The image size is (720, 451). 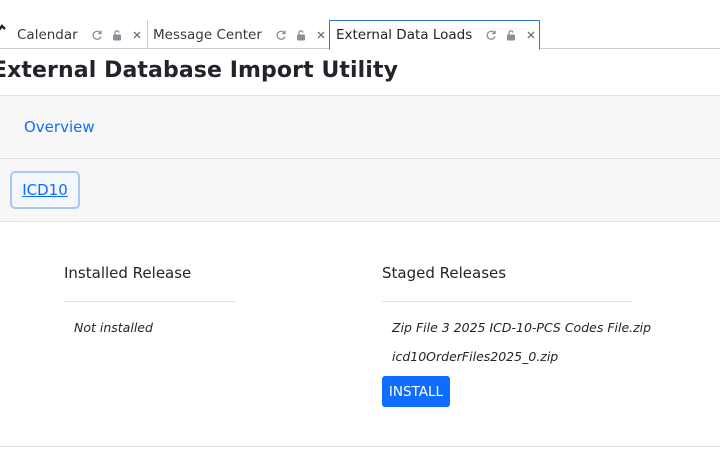 What do you see at coordinates (416, 391) in the screenshot?
I see `install-button: INSTALL` at bounding box center [416, 391].